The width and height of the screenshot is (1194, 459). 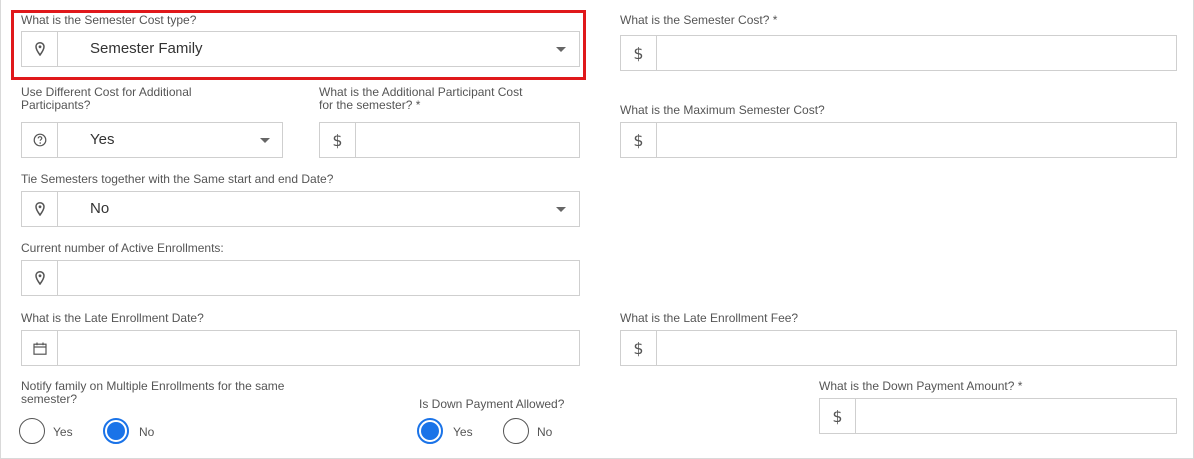 What do you see at coordinates (492, 404) in the screenshot?
I see `down-payment-allowed-label: Is Down Payment Allowed?` at bounding box center [492, 404].